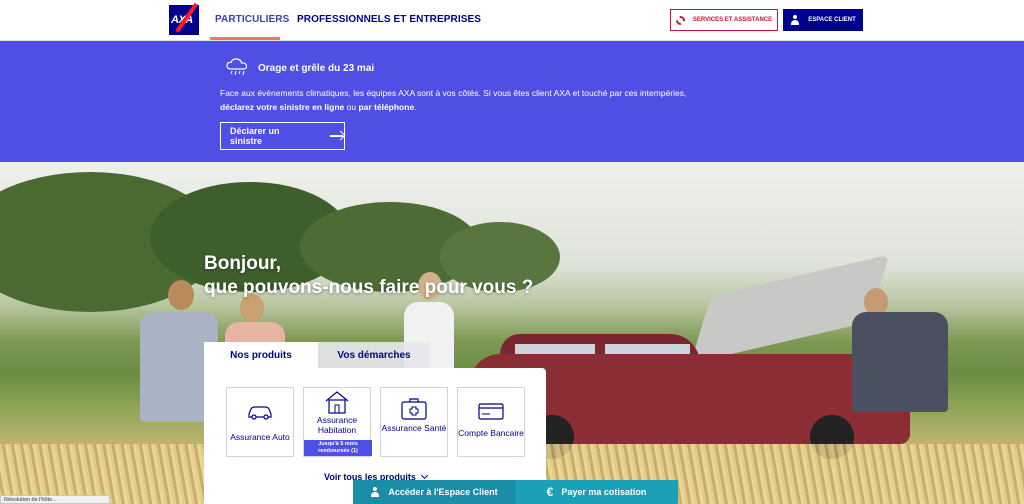 The height and width of the screenshot is (504, 1024). Describe the element at coordinates (369, 287) in the screenshot. I see `hero-title-line2: que pouvons-nous faire pour vous ?` at that location.